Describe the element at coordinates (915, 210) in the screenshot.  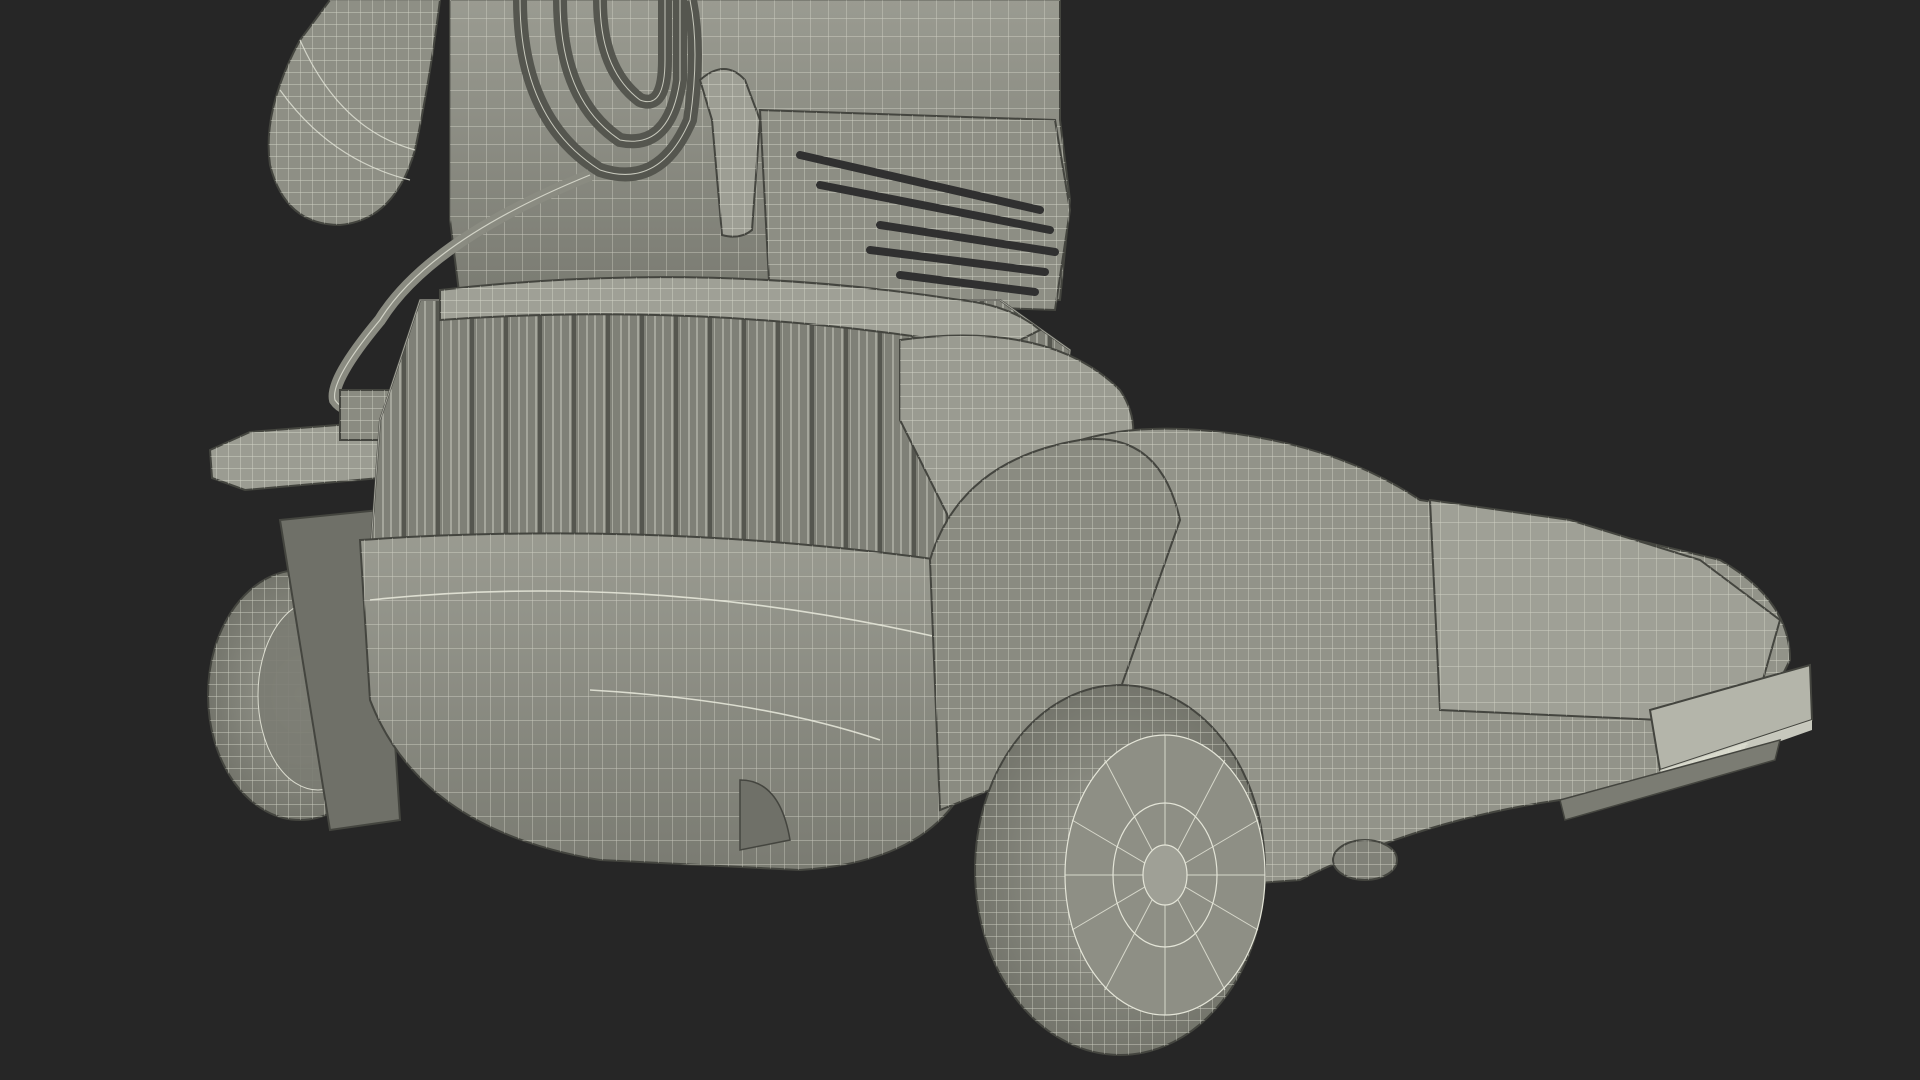
I see `vent-panel` at that location.